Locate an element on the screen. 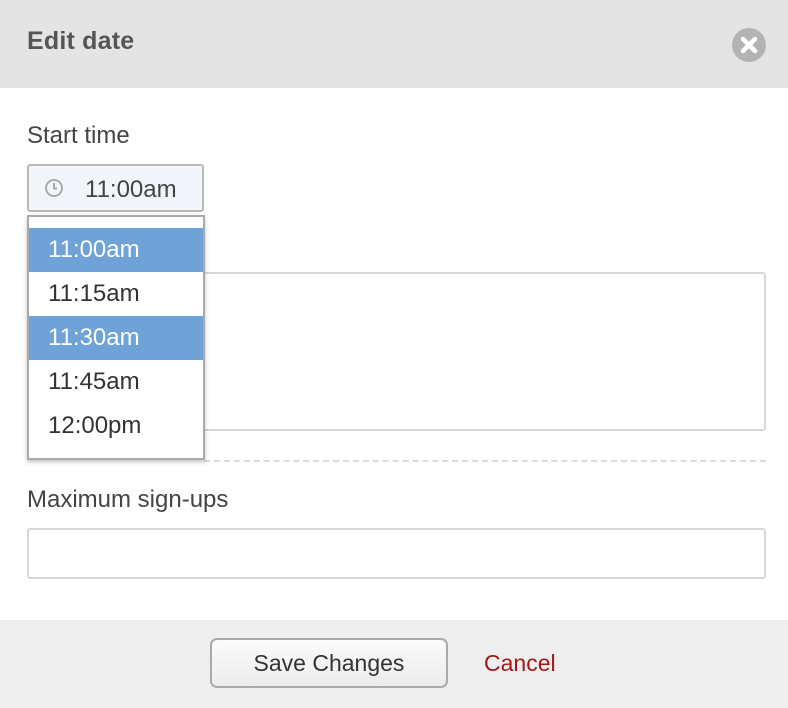 Image resolution: width=788 pixels, height=708 pixels. clock-icon is located at coordinates (54, 188).